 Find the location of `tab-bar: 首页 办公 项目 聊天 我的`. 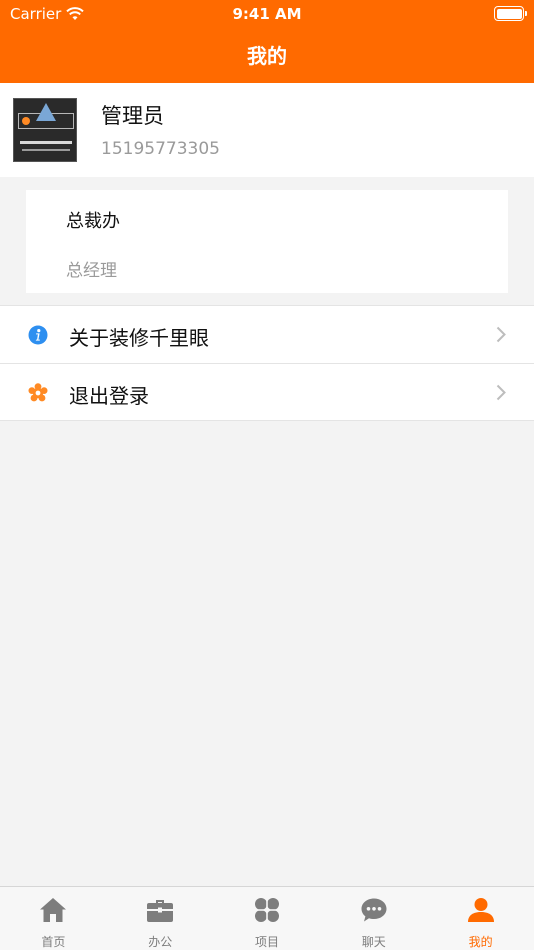

tab-bar: 首页 办公 项目 聊天 我的 is located at coordinates (267, 918).